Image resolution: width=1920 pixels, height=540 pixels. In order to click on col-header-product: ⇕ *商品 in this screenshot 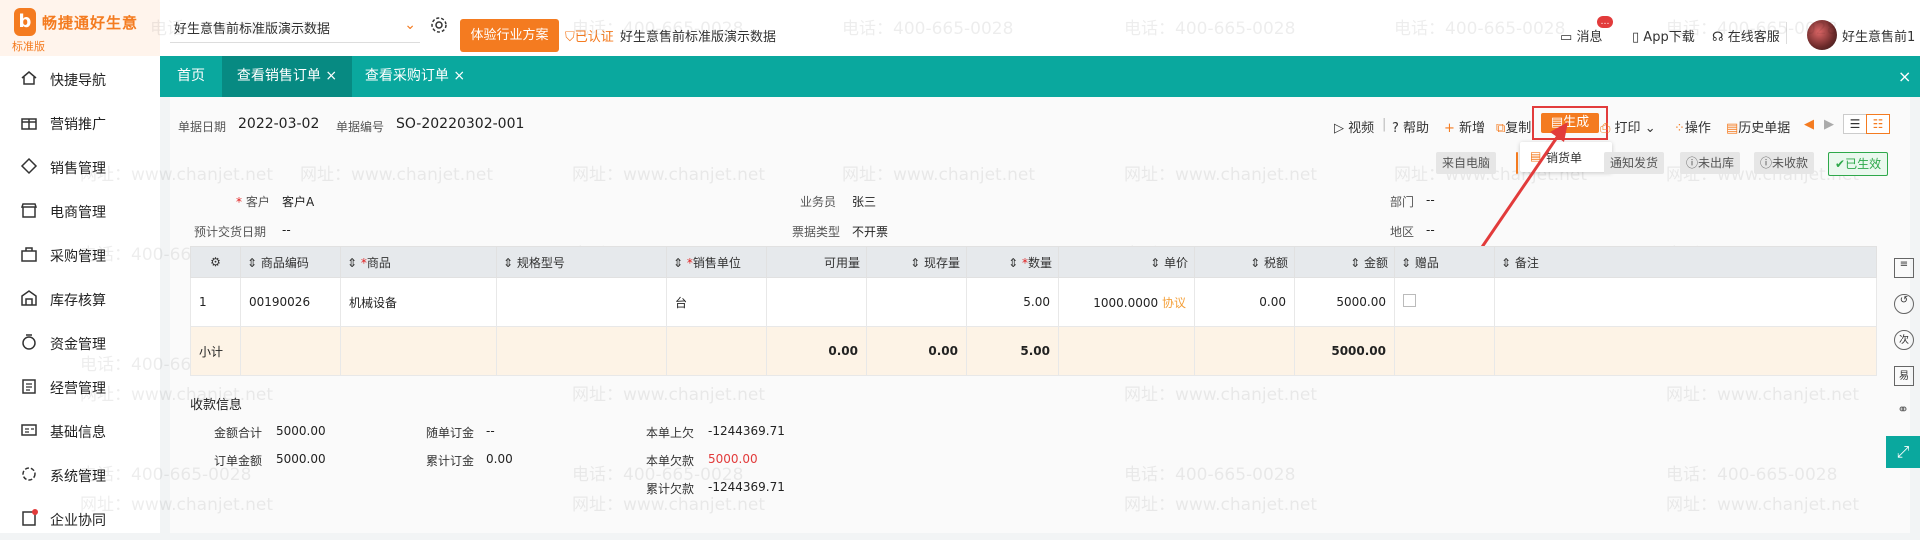, I will do `click(418, 262)`.